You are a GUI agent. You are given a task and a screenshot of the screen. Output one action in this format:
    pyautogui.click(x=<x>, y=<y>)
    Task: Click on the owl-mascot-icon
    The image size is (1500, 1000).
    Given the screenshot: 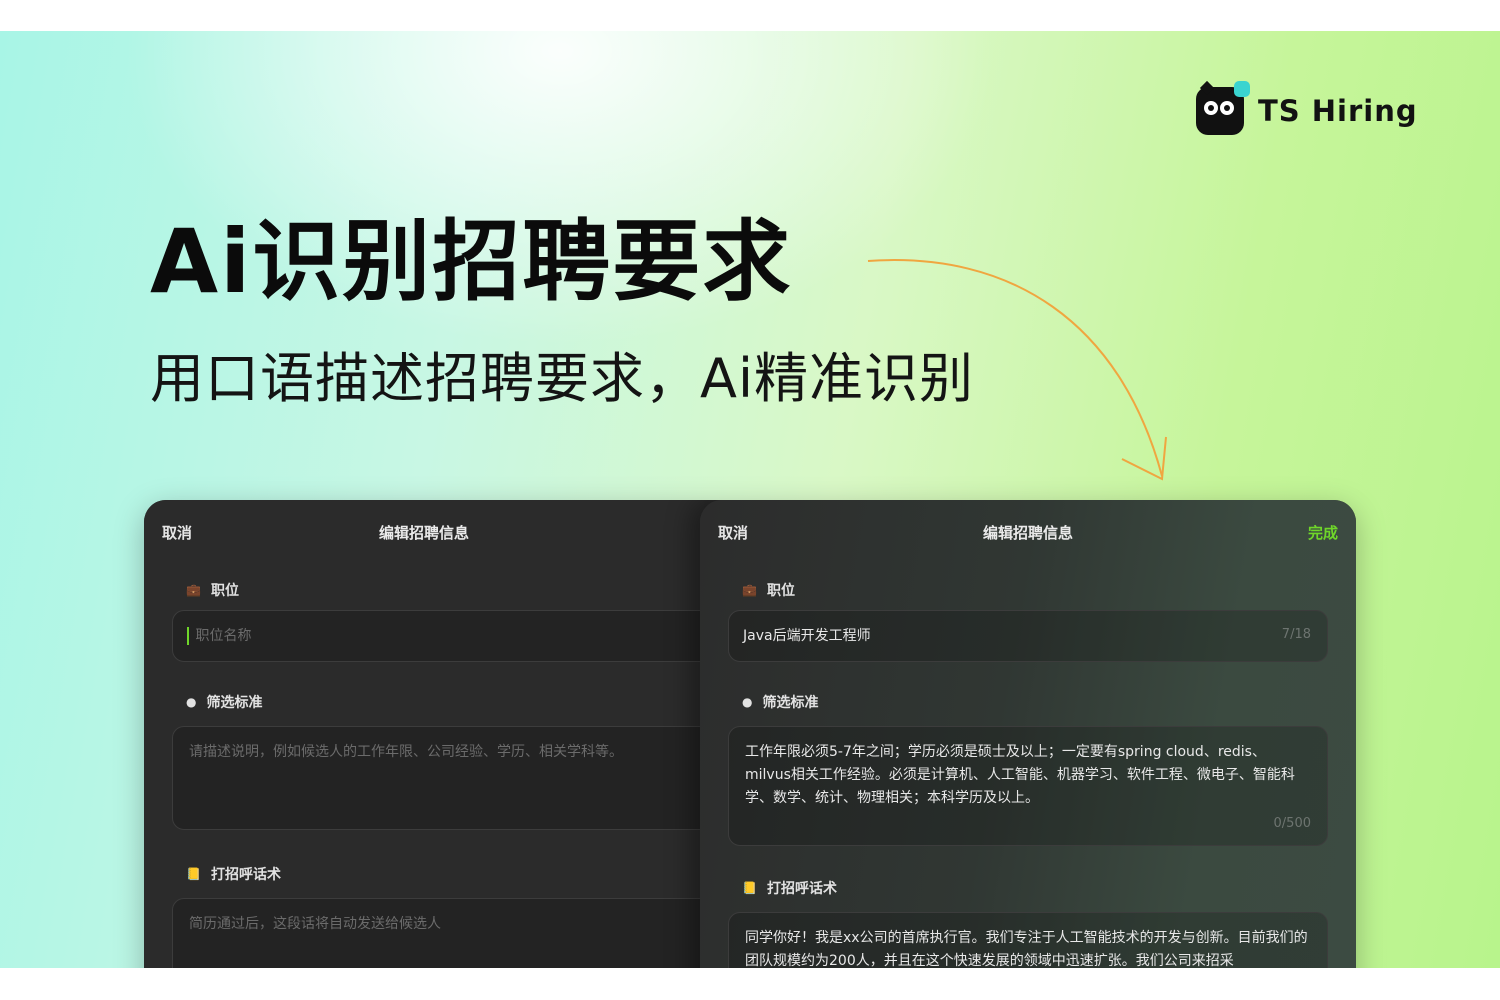 What is the action you would take?
    pyautogui.click(x=1223, y=107)
    